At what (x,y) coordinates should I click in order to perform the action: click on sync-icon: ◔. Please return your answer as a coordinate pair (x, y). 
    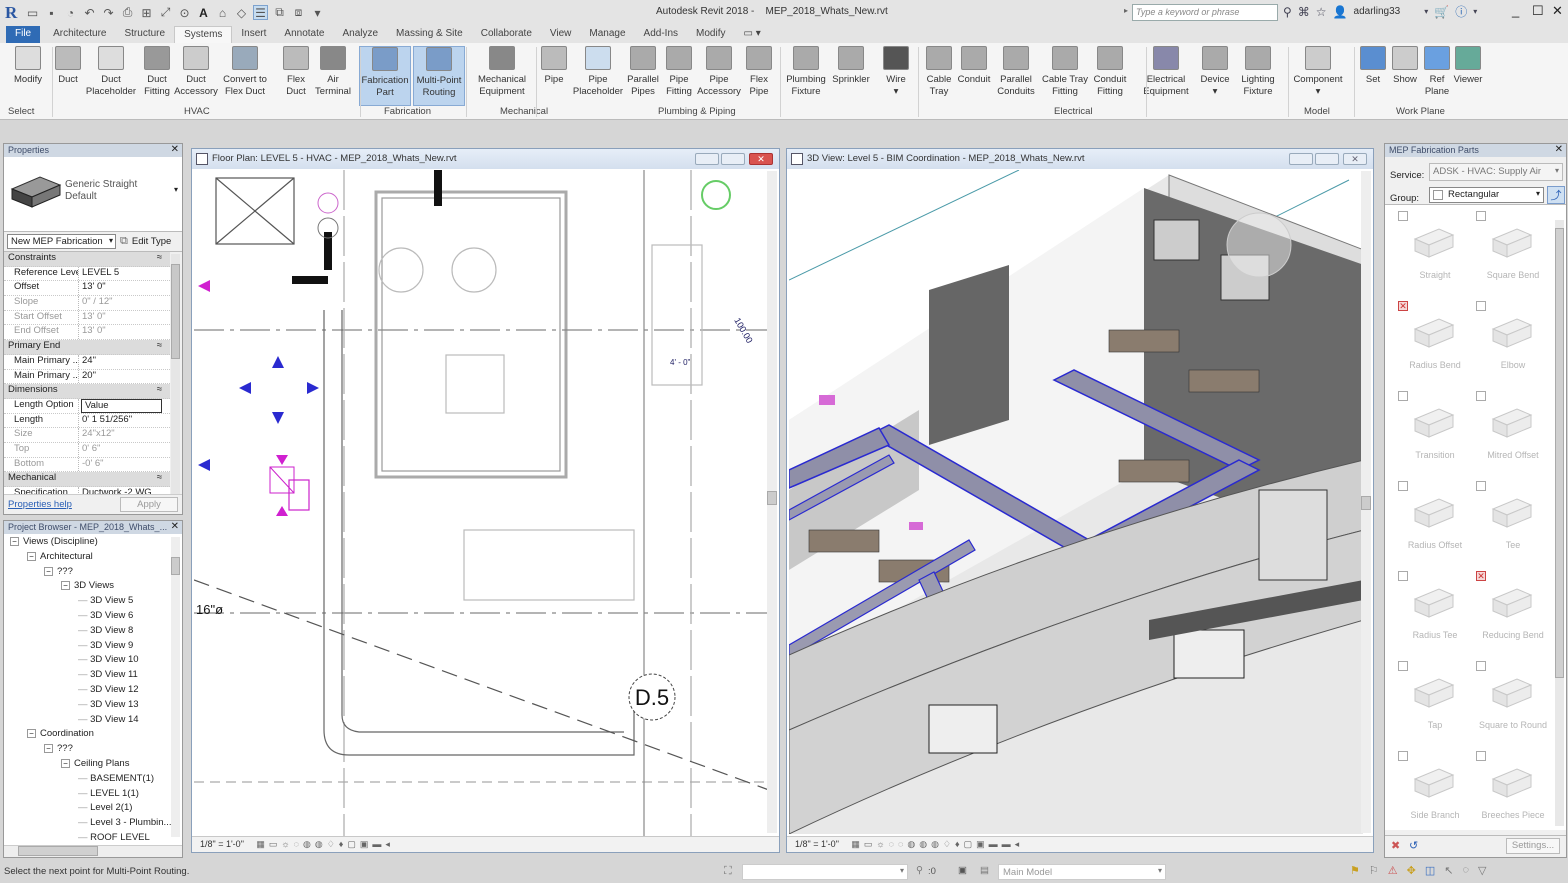
    Looking at the image, I should click on (70, 12).